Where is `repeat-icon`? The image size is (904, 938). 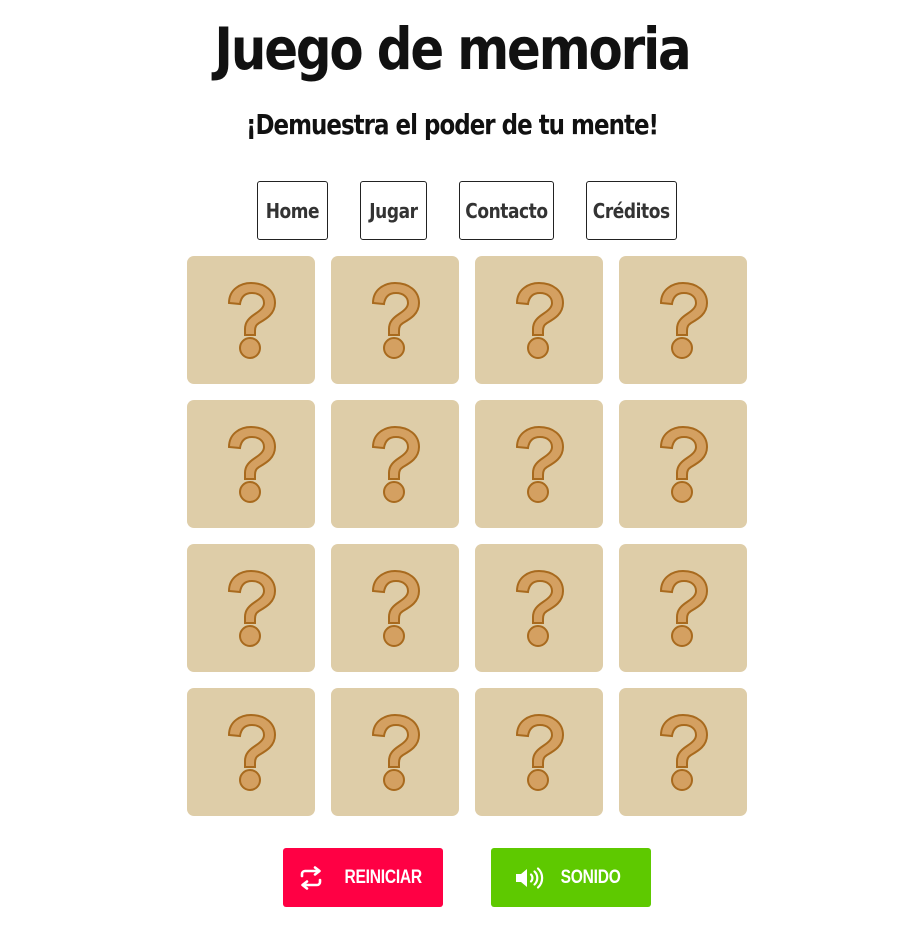
repeat-icon is located at coordinates (311, 877).